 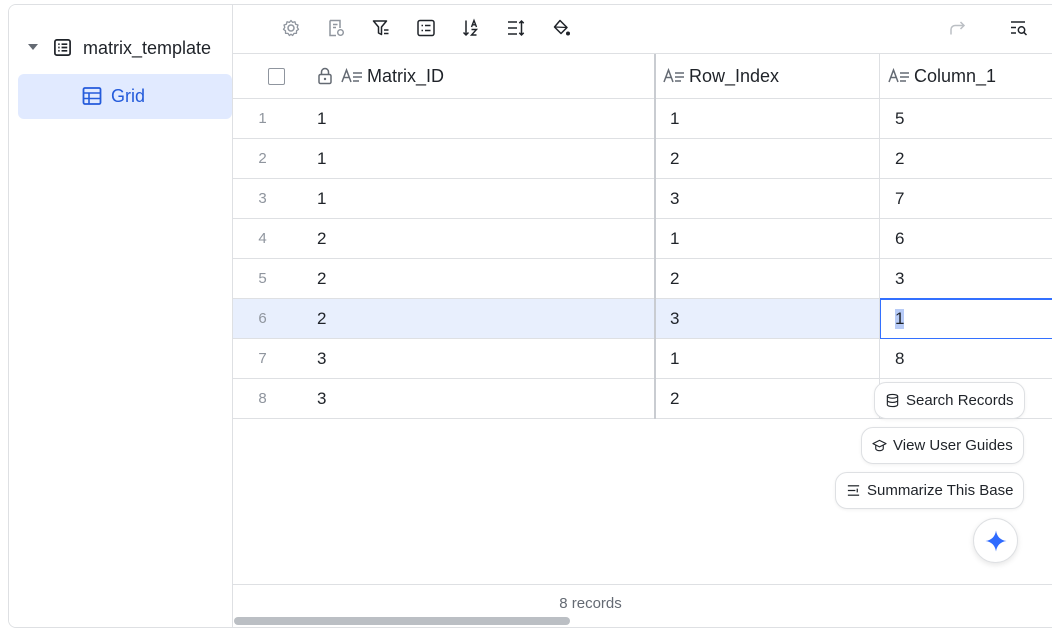 I want to click on column-label: Column_1, so click(x=955, y=75).